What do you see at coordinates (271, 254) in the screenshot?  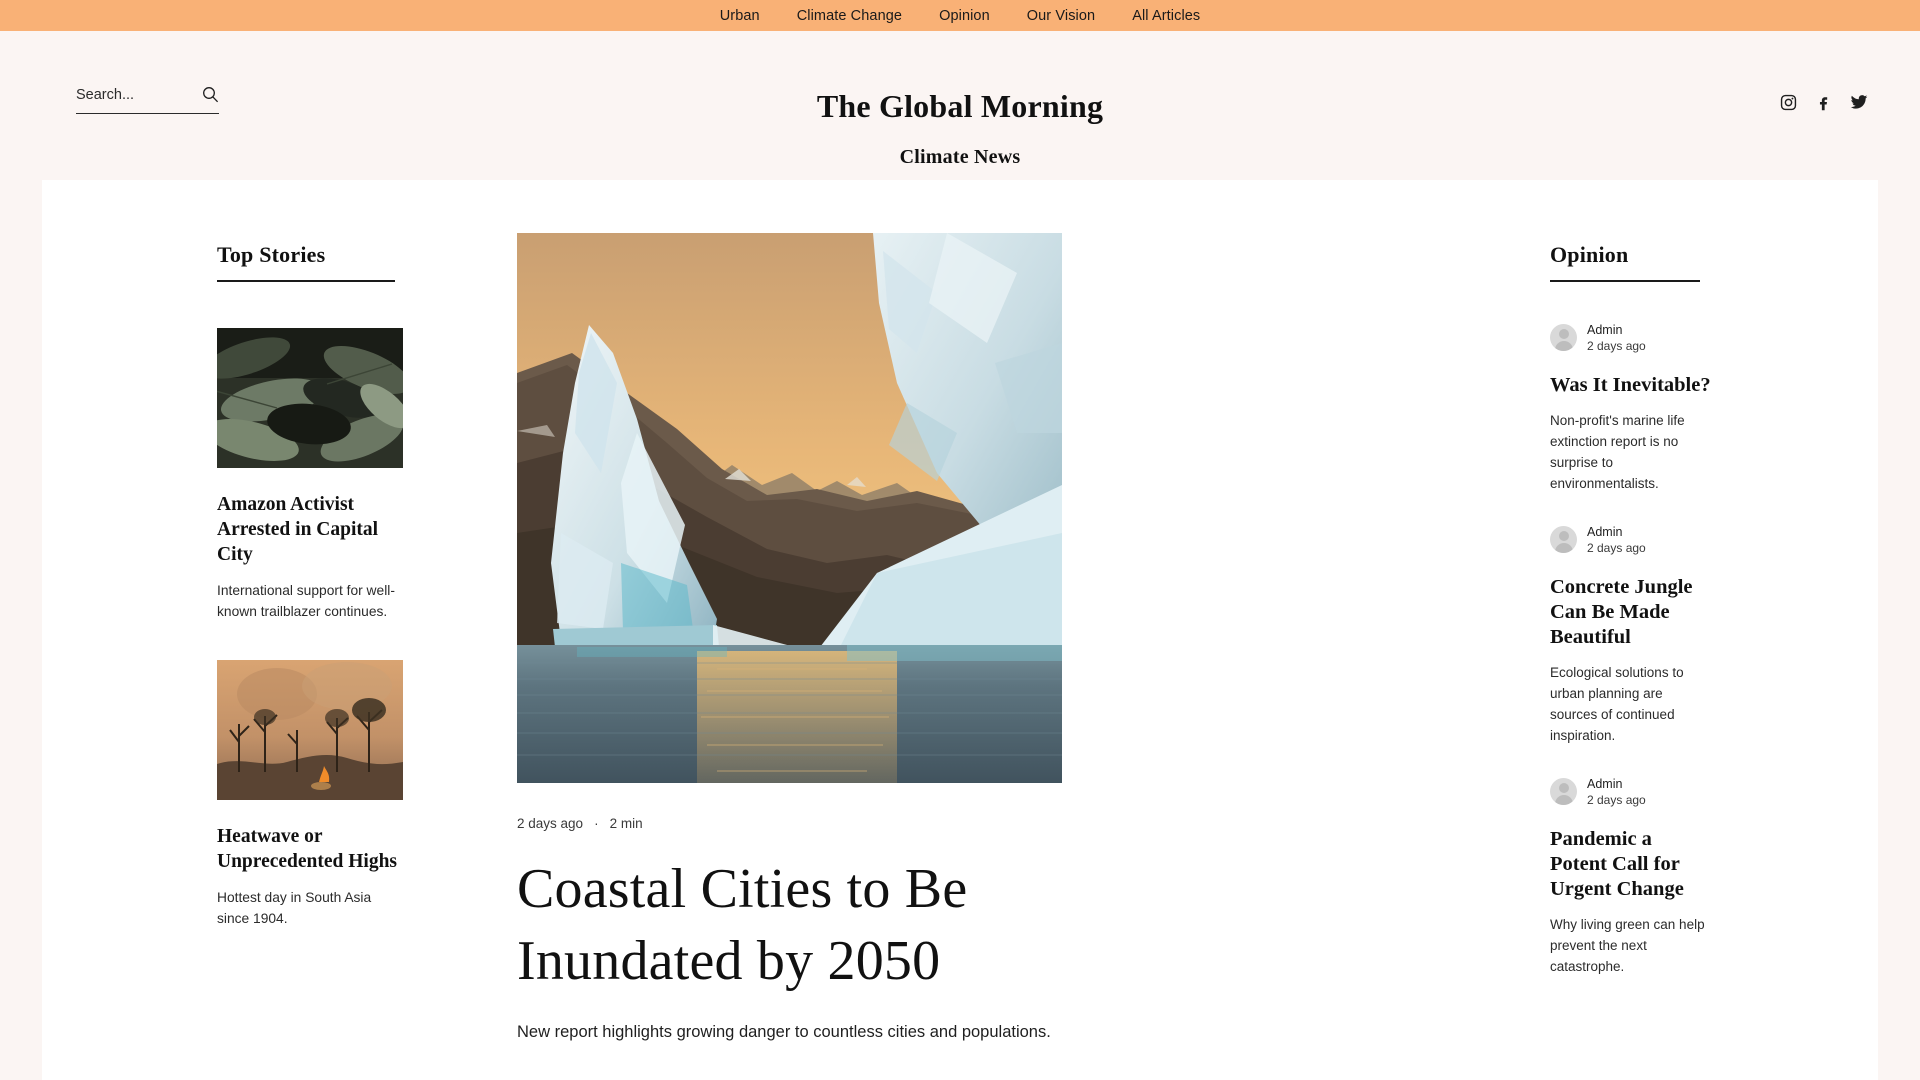 I see `top-stories-heading: Top Stories` at bounding box center [271, 254].